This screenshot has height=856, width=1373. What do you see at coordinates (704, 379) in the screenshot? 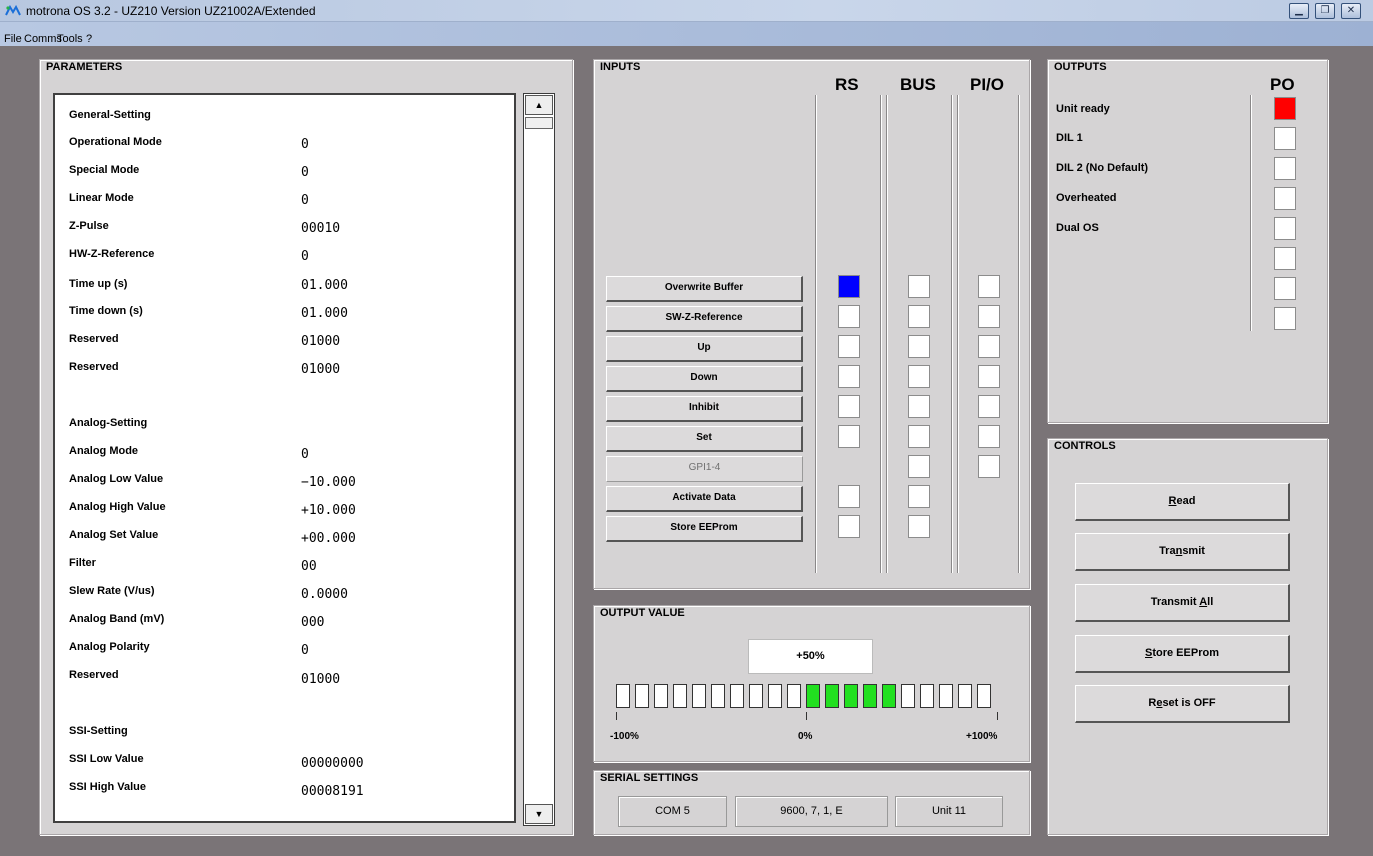
I see `input-button-down: Down` at bounding box center [704, 379].